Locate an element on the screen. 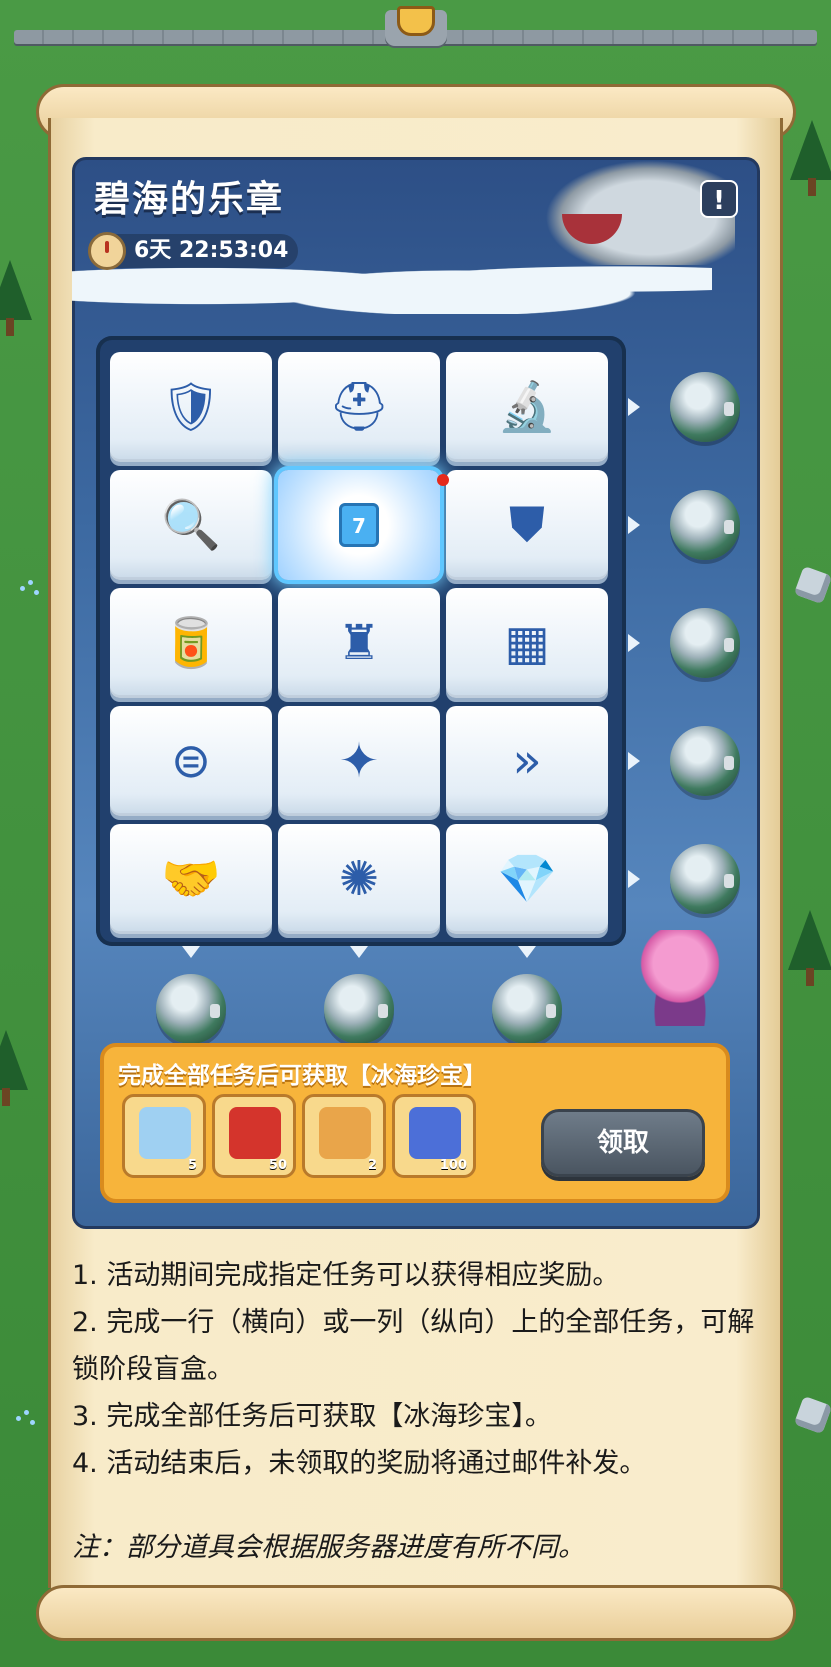 The width and height of the screenshot is (831, 1667). reward-quantity: 5 is located at coordinates (192, 1165).